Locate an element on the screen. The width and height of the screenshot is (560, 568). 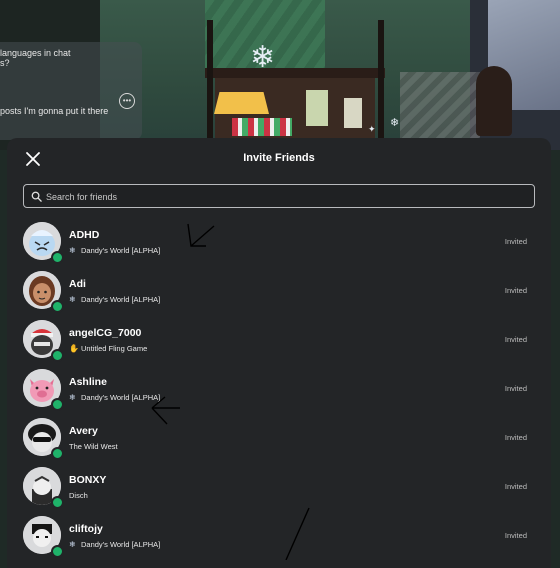
books is located at coordinates (262, 127).